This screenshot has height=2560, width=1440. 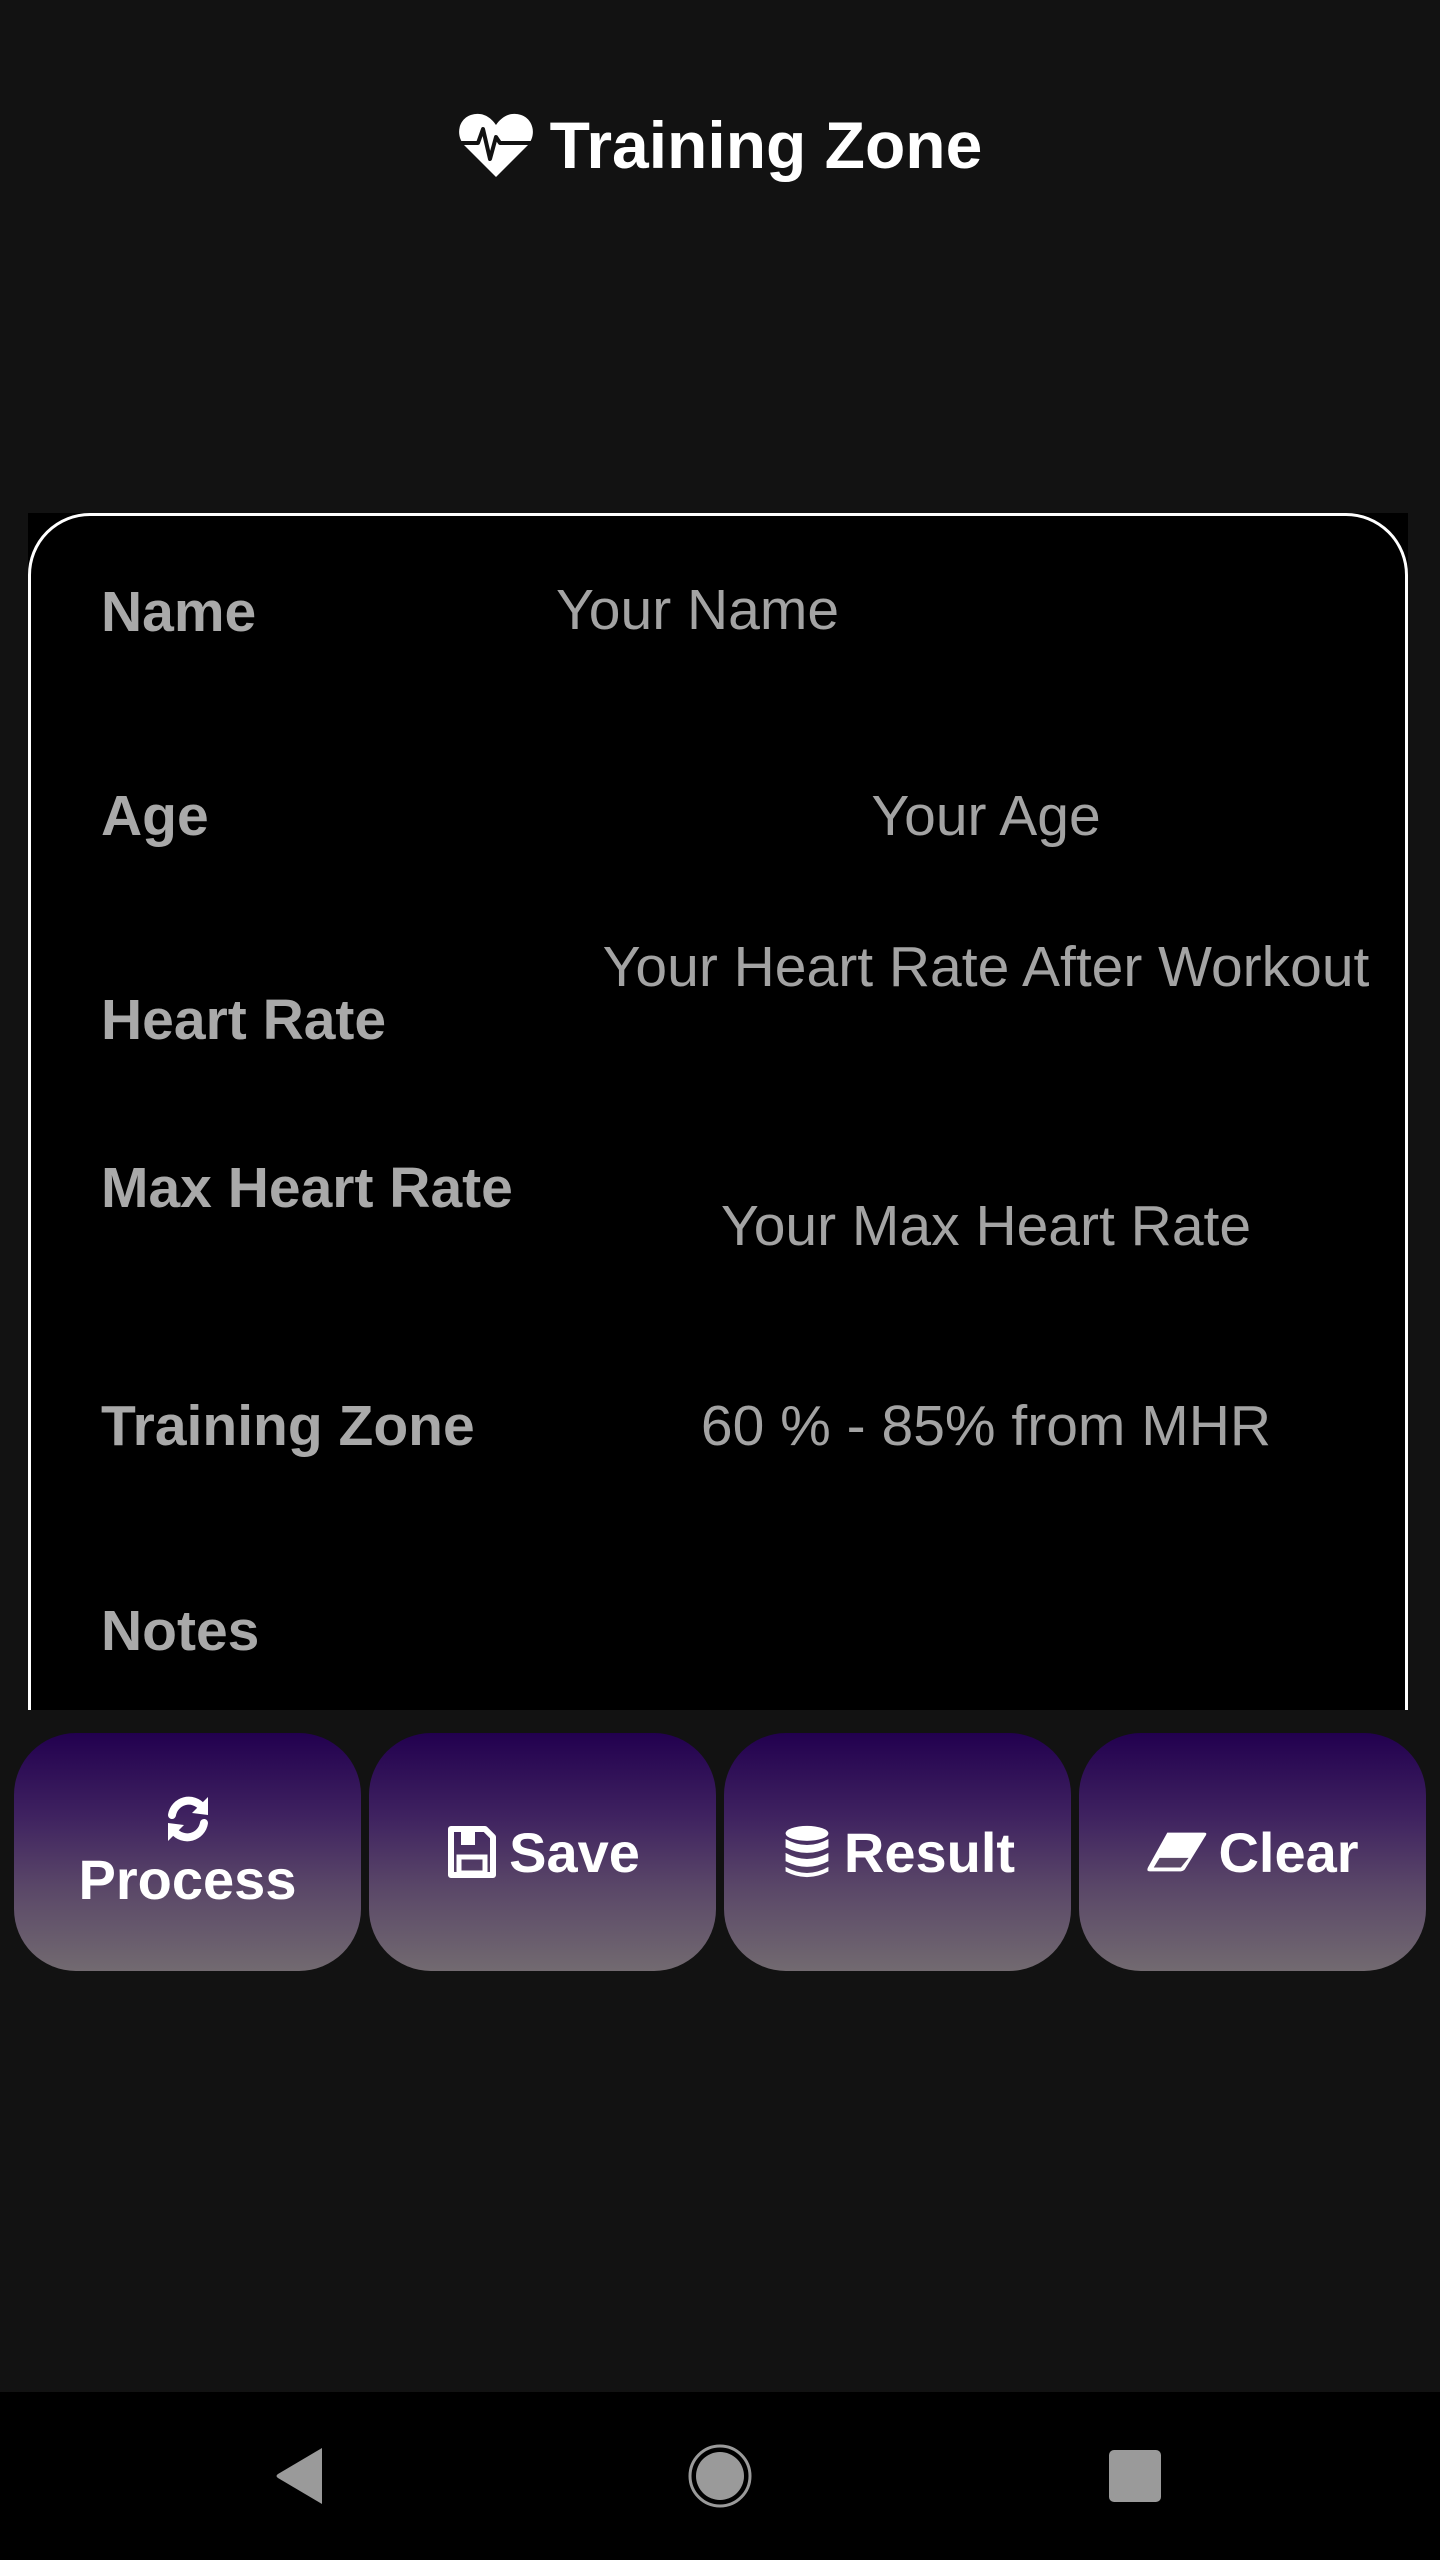 I want to click on age-label: Age, so click(x=155, y=816).